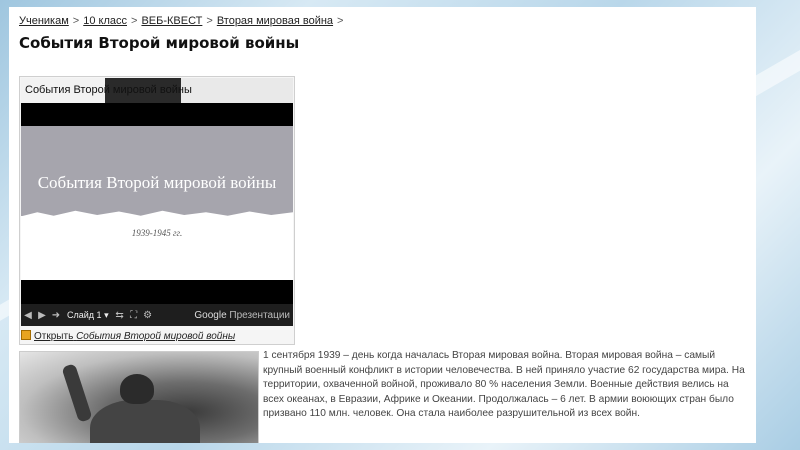  I want to click on soldier-photo, so click(139, 397).